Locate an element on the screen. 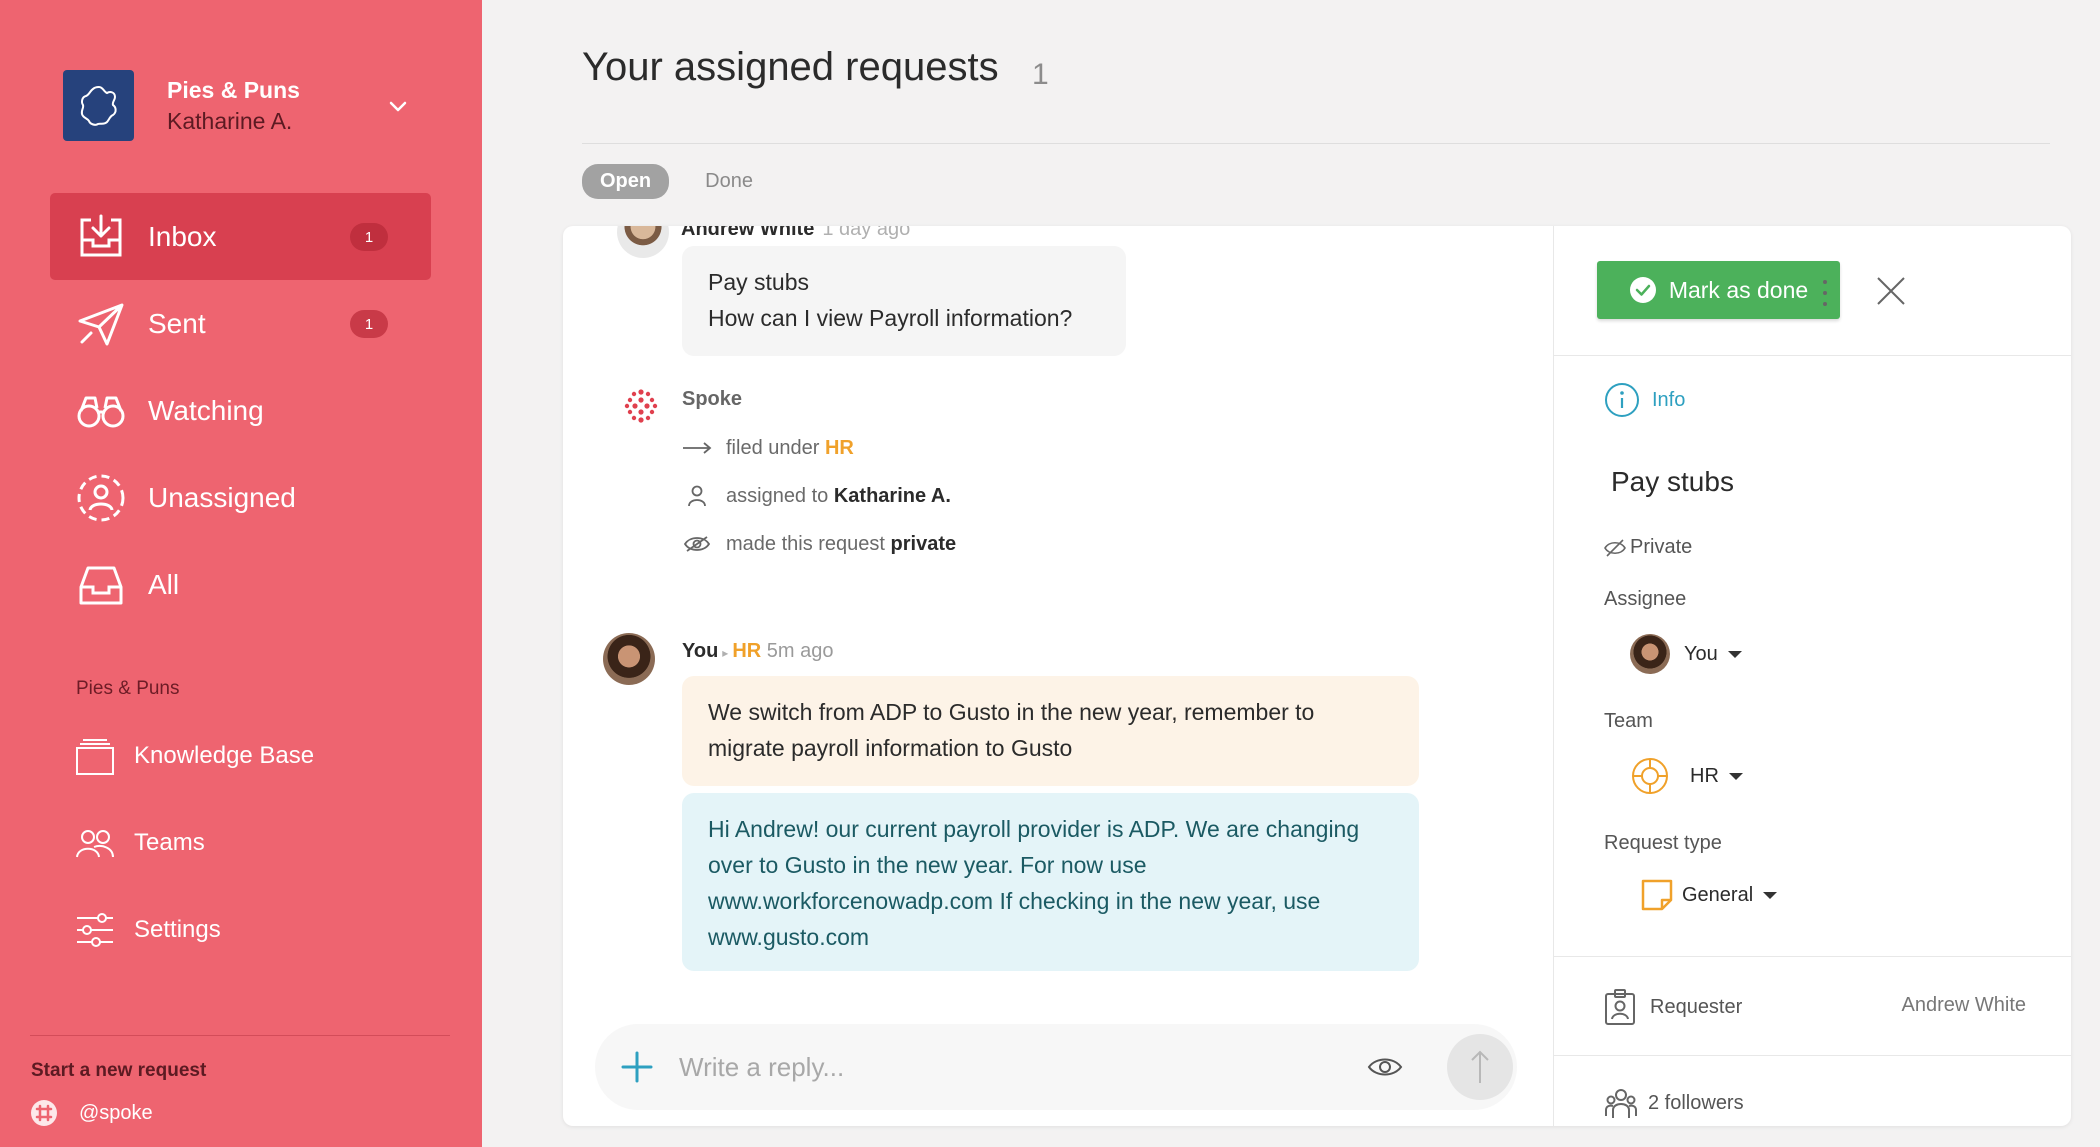 The width and height of the screenshot is (2100, 1147). mark-as-done-button: Mark as done is located at coordinates (1718, 290).